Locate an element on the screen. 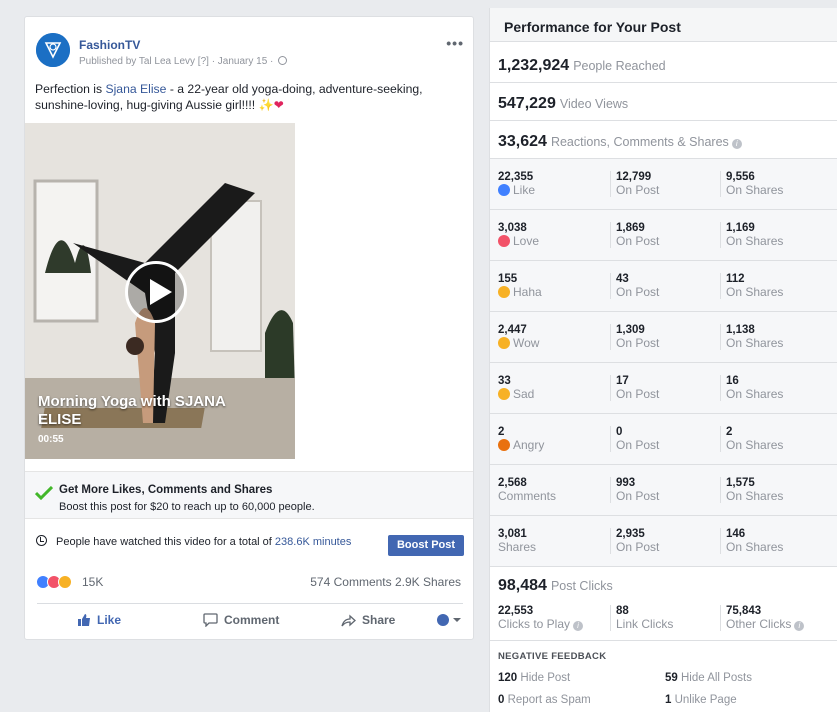 The height and width of the screenshot is (712, 837). clicks-to-play-label: Clicks to Play is located at coordinates (534, 624).